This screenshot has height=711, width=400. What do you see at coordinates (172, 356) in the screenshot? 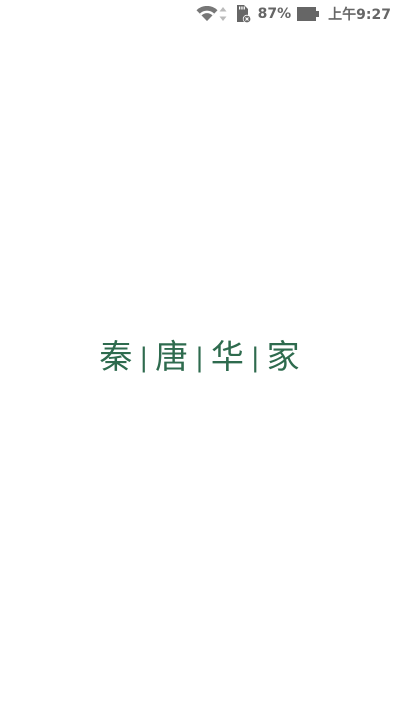
I see `splash-char: 唐` at bounding box center [172, 356].